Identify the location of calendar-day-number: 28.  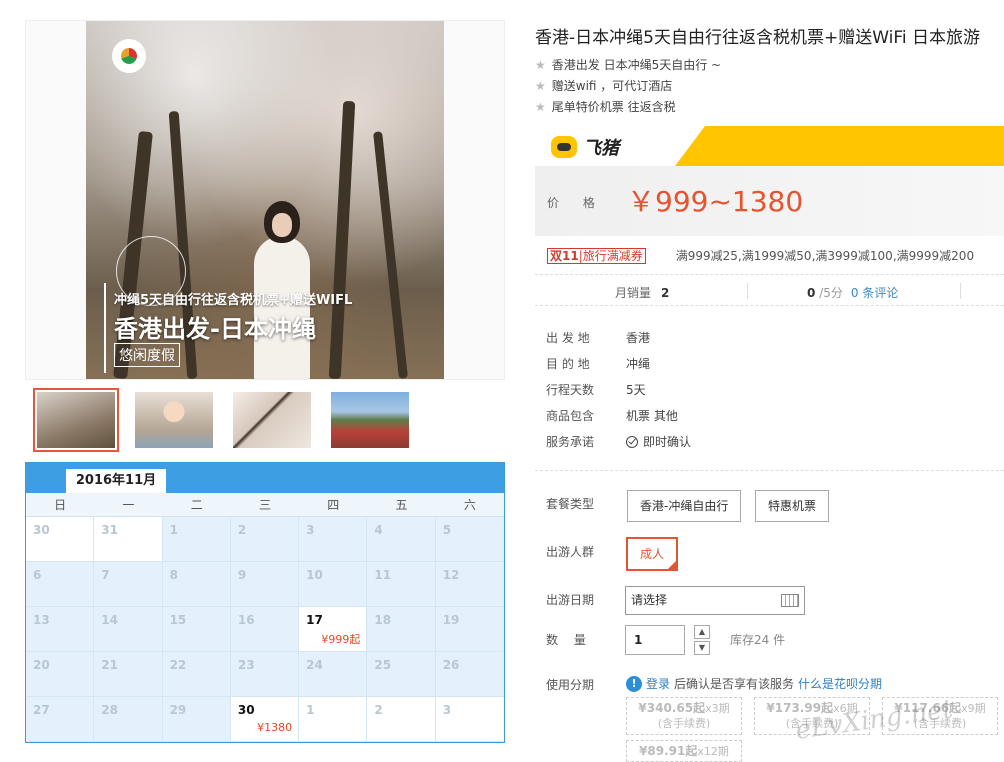
(109, 710).